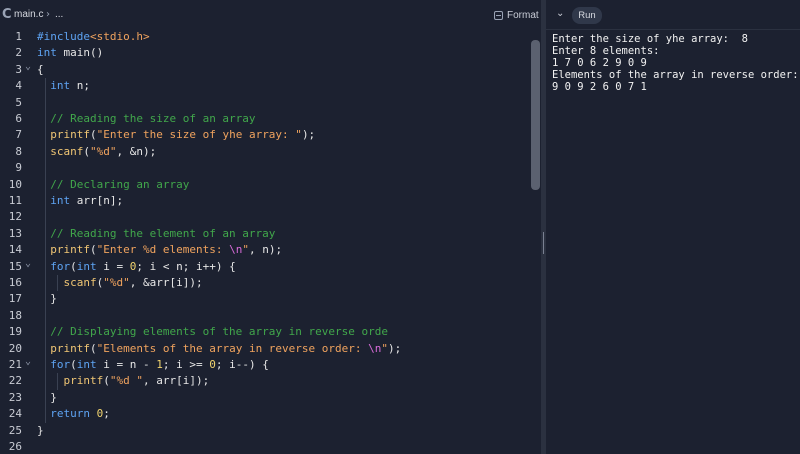 The height and width of the screenshot is (454, 800). What do you see at coordinates (673, 15) in the screenshot?
I see `console-header: ⌄ Run` at bounding box center [673, 15].